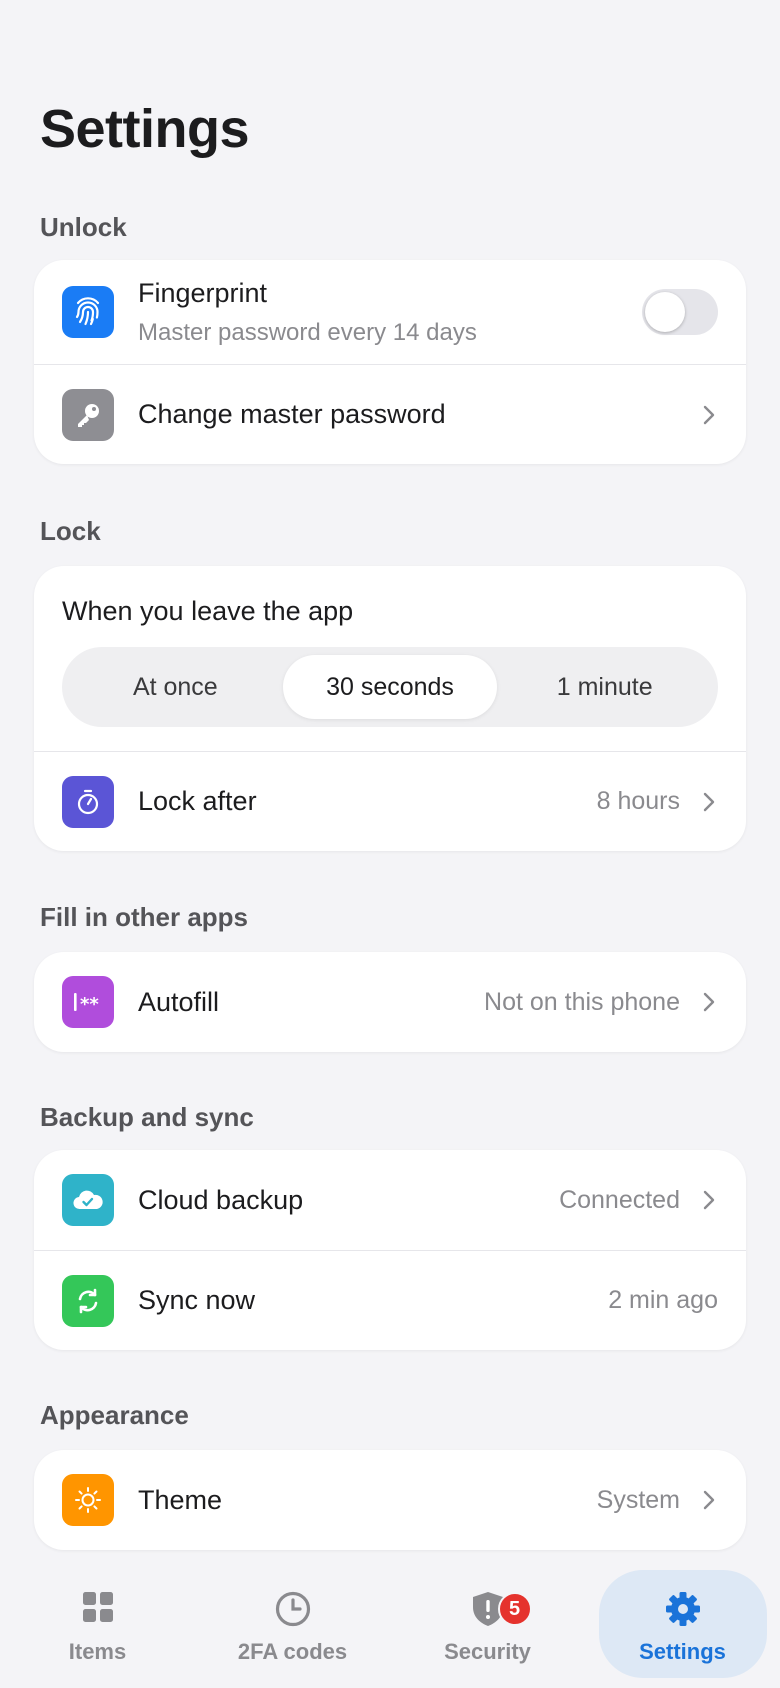 The image size is (780, 1688). What do you see at coordinates (179, 1001) in the screenshot?
I see `autofill-label: Autofill` at bounding box center [179, 1001].